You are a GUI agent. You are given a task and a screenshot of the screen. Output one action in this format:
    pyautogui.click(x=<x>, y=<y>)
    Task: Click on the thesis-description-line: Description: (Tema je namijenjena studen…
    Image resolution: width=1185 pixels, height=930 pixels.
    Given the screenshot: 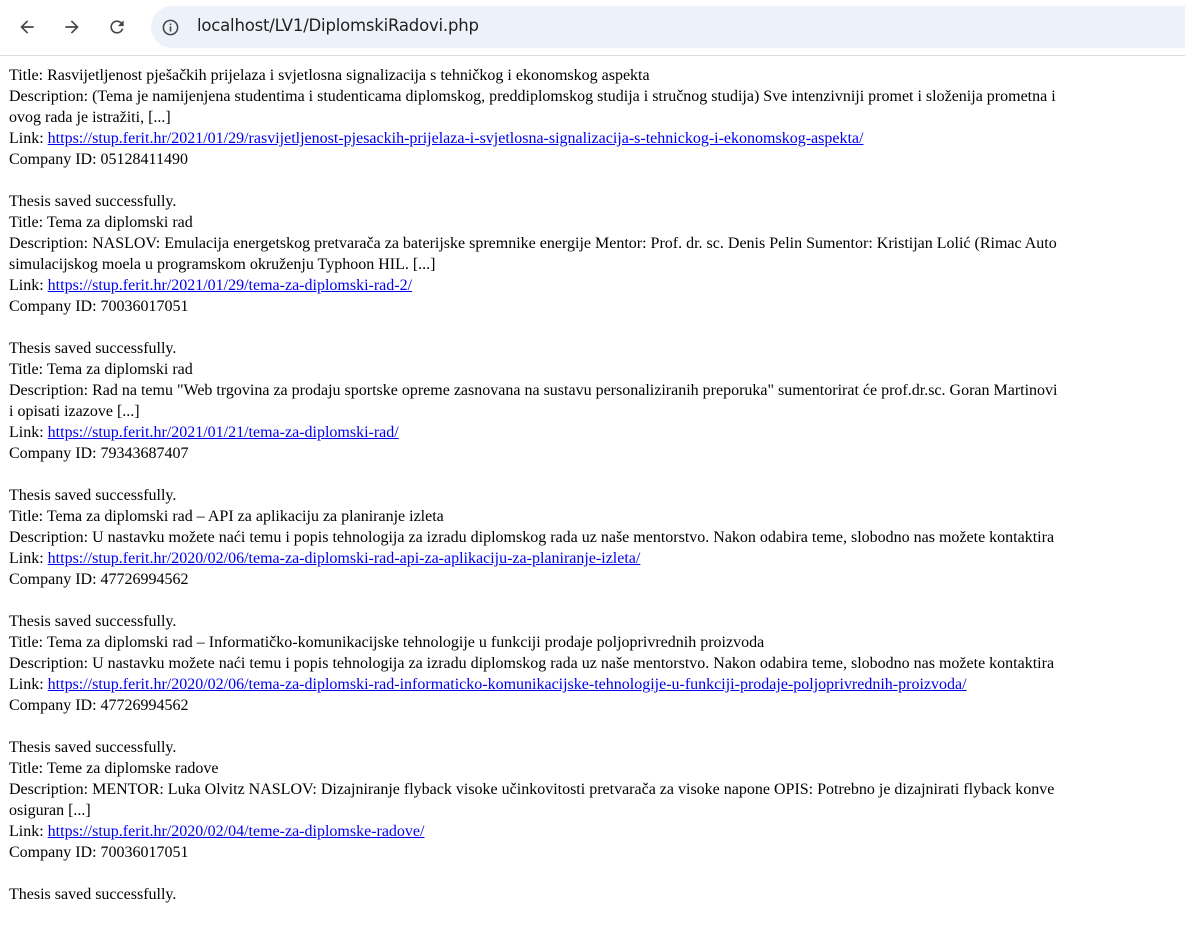 What is the action you would take?
    pyautogui.click(x=597, y=96)
    